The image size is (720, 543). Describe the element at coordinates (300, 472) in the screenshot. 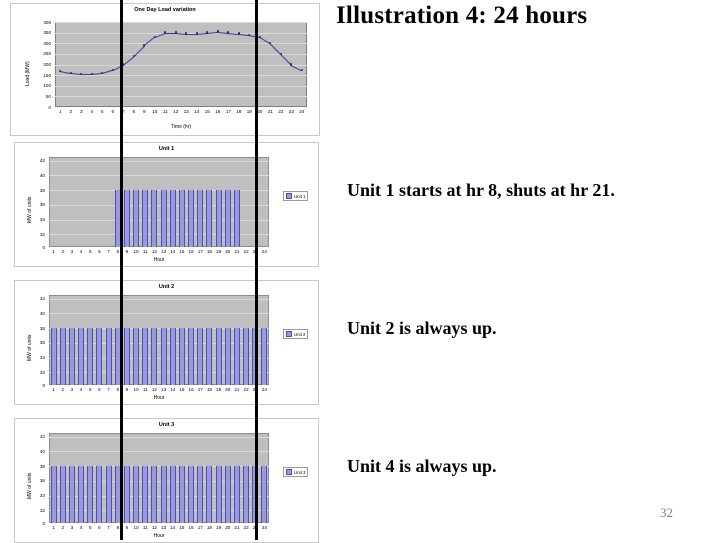

I see `legend-label: Unit 3` at that location.